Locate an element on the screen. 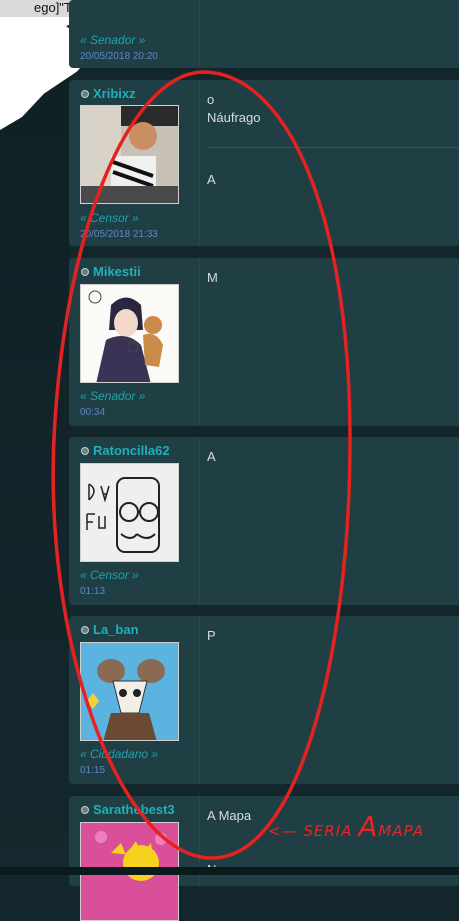 The width and height of the screenshot is (459, 921). message-line: Náufrago is located at coordinates (234, 117).